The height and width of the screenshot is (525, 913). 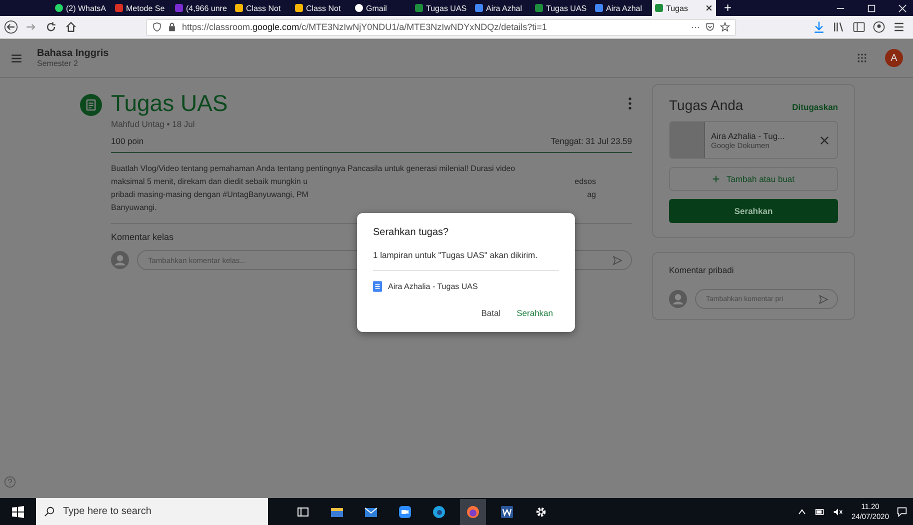 I want to click on description-text: maksimal 5 menit, direkam dan diedit sebaik mungkin u, so click(x=209, y=182).